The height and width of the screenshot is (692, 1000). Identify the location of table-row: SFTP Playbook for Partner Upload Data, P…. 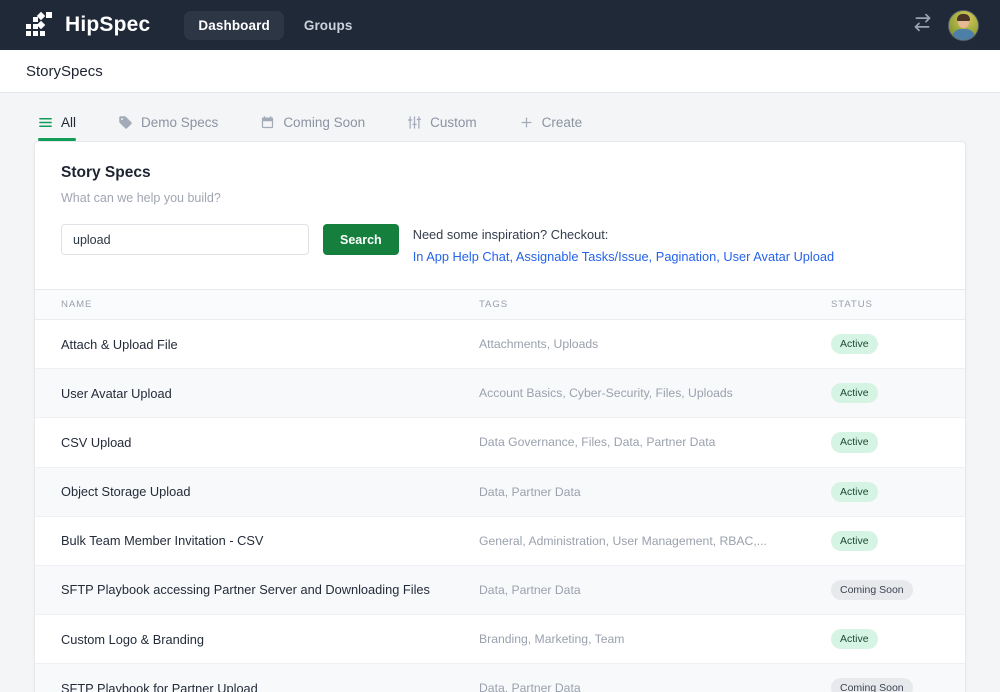
(500, 677).